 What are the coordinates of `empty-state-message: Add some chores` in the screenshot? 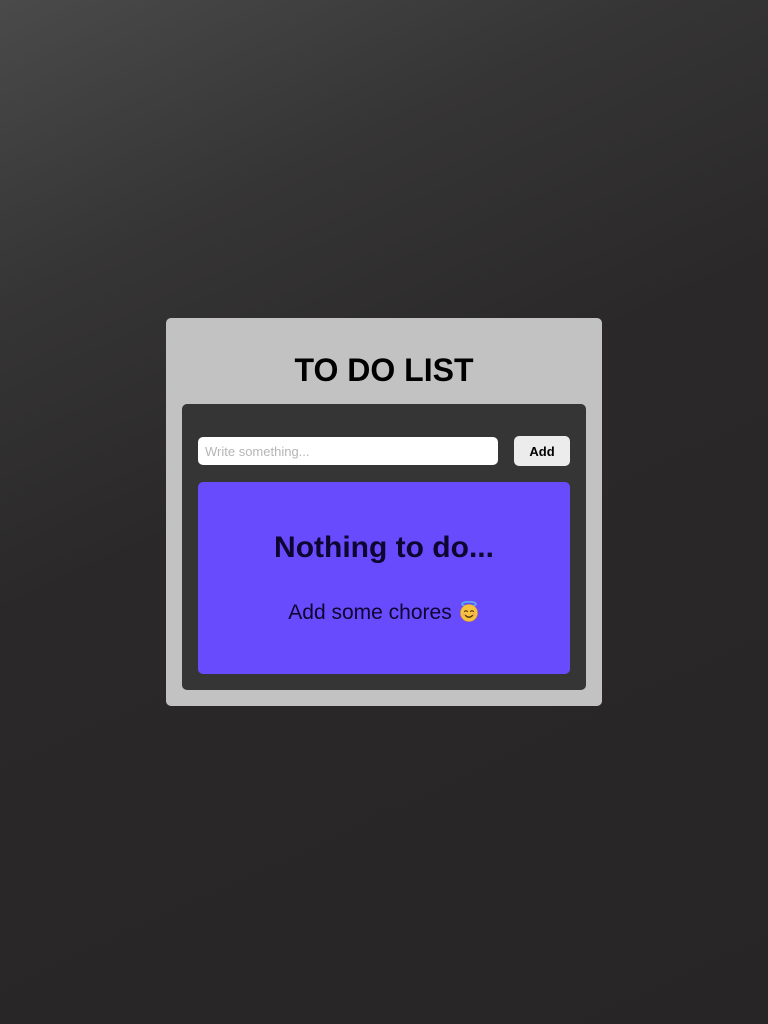 It's located at (384, 613).